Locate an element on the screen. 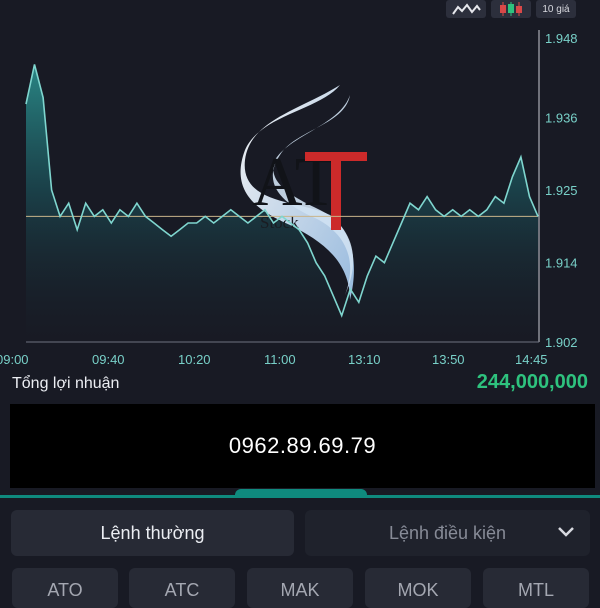 The height and width of the screenshot is (608, 600). order-type-ato: ATO is located at coordinates (65, 588).